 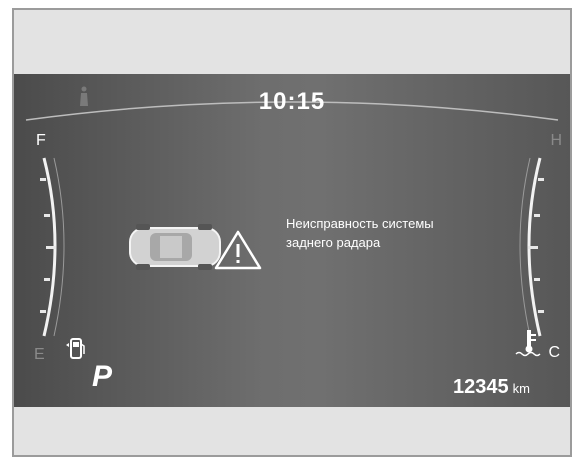 I want to click on clock-time: 10:15, so click(x=292, y=101).